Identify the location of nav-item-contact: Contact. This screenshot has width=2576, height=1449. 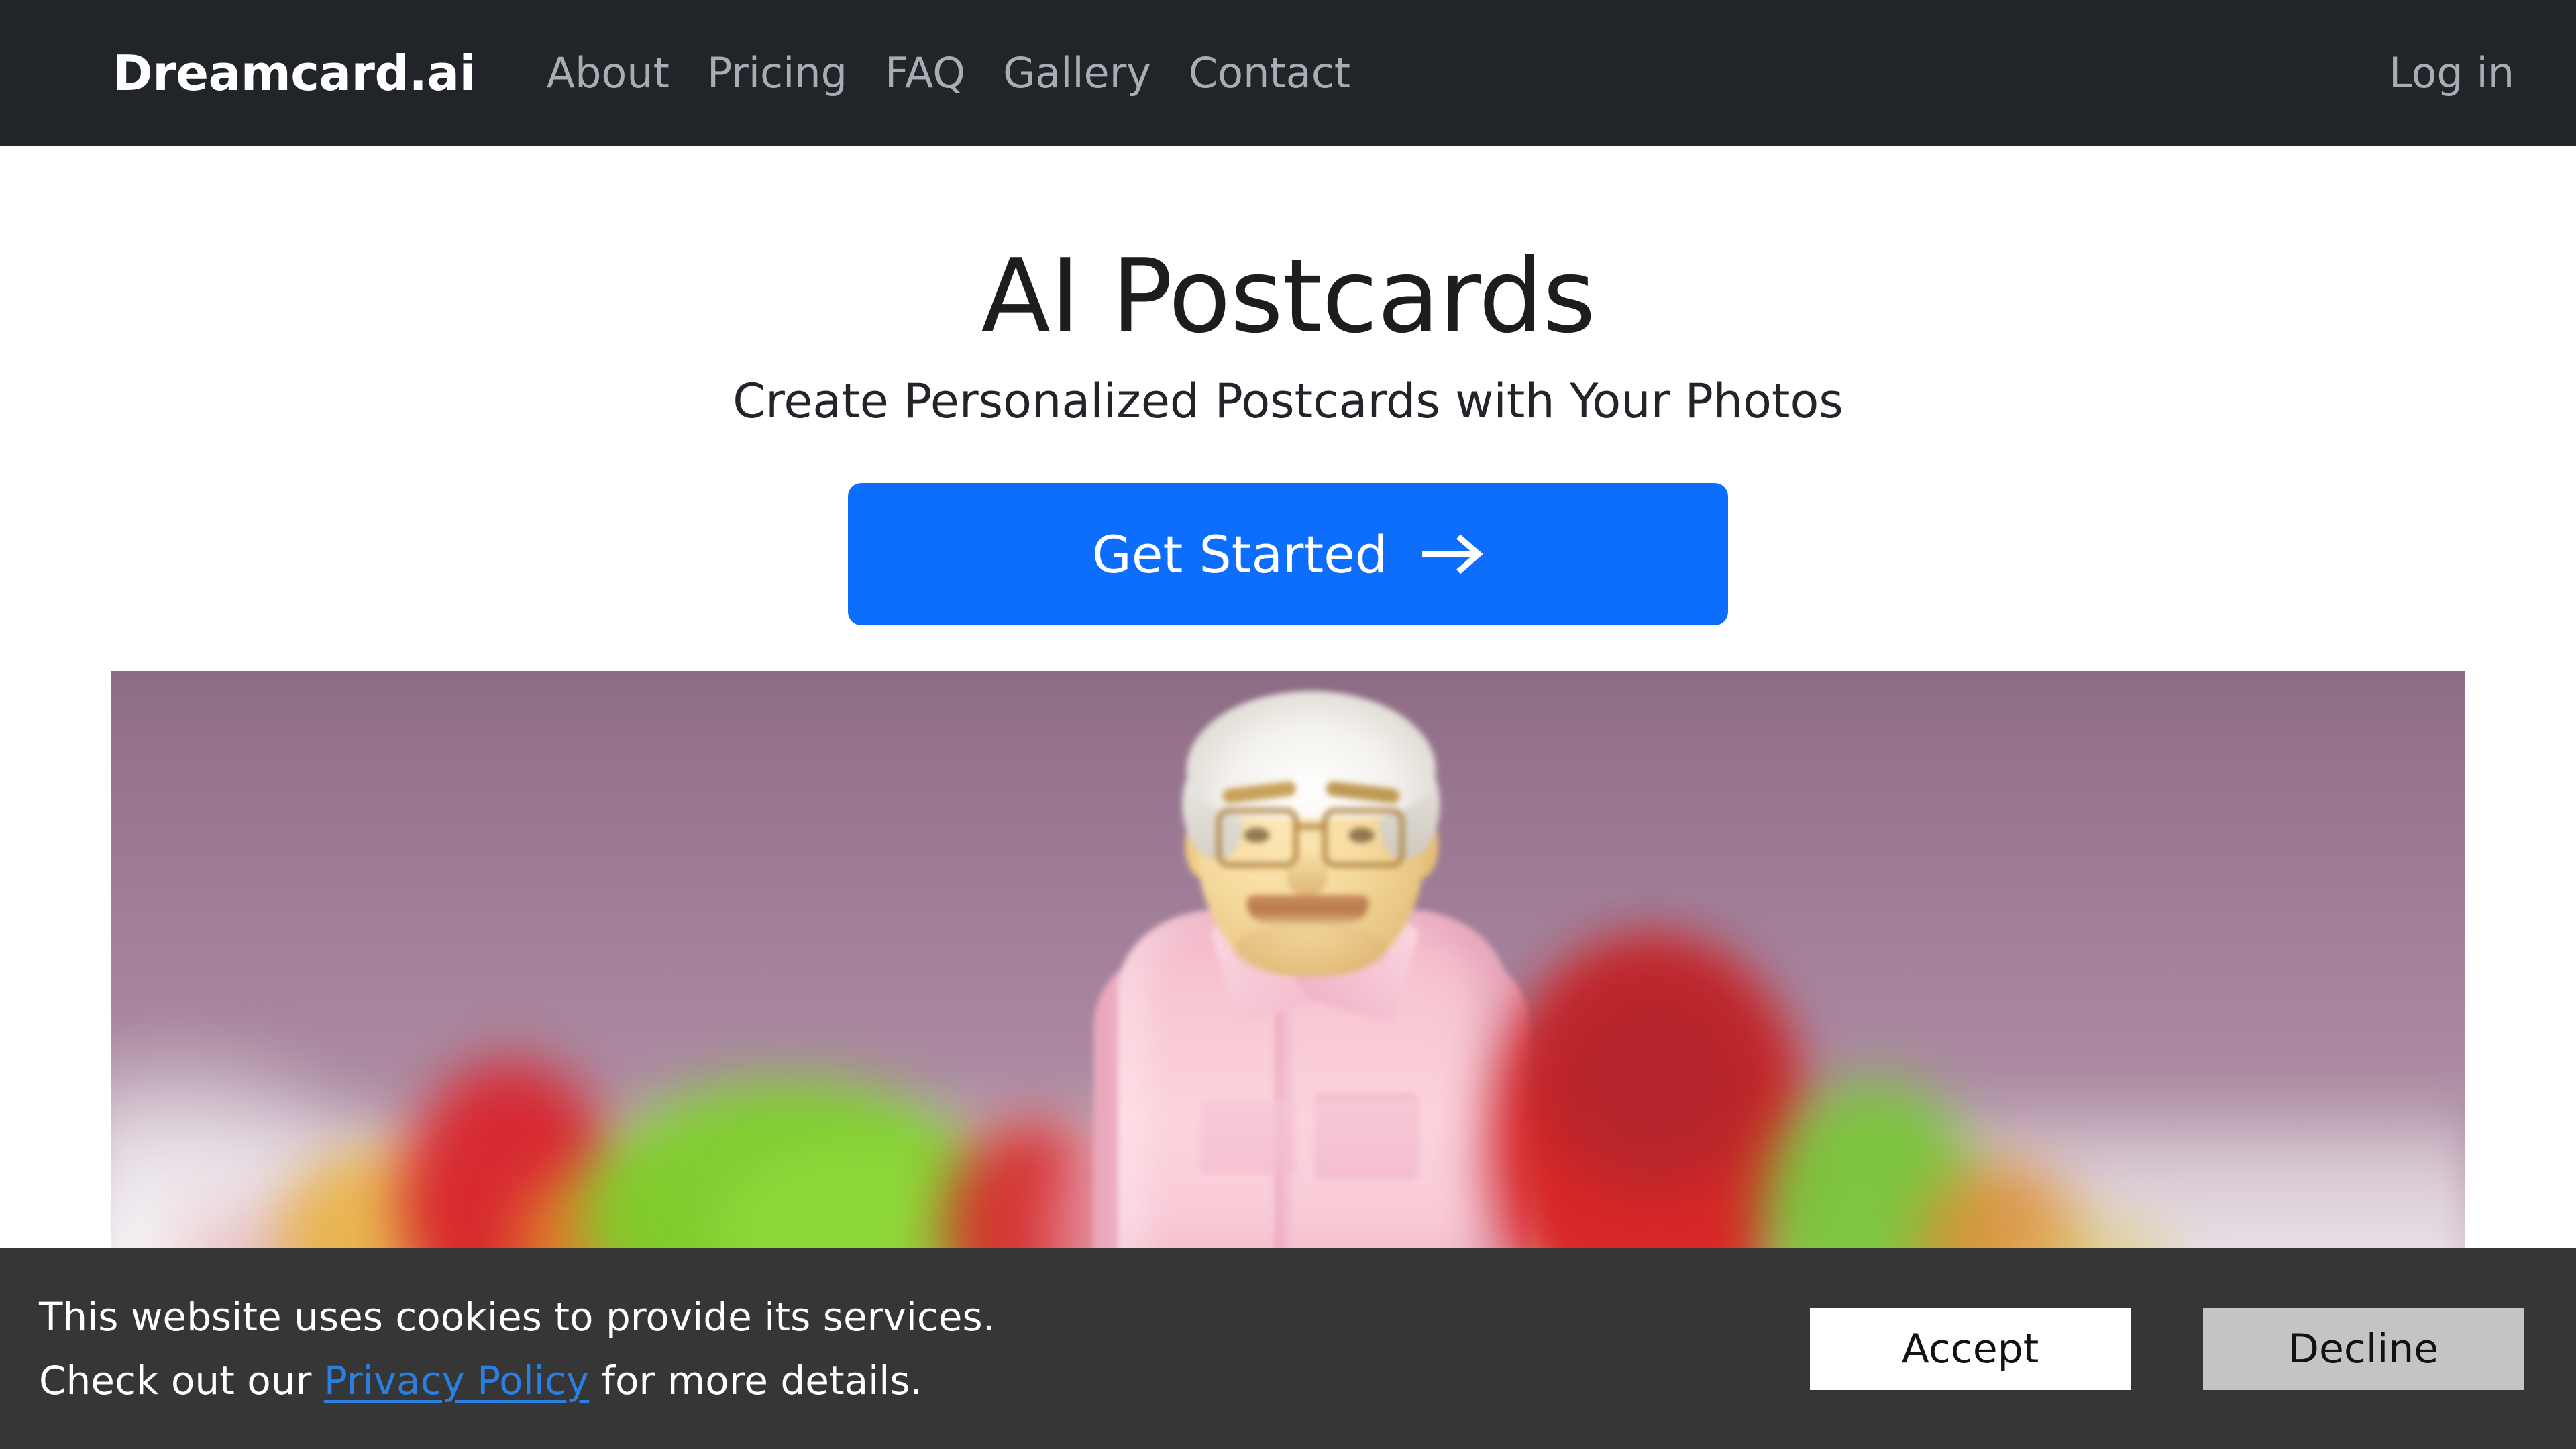
(1269, 73).